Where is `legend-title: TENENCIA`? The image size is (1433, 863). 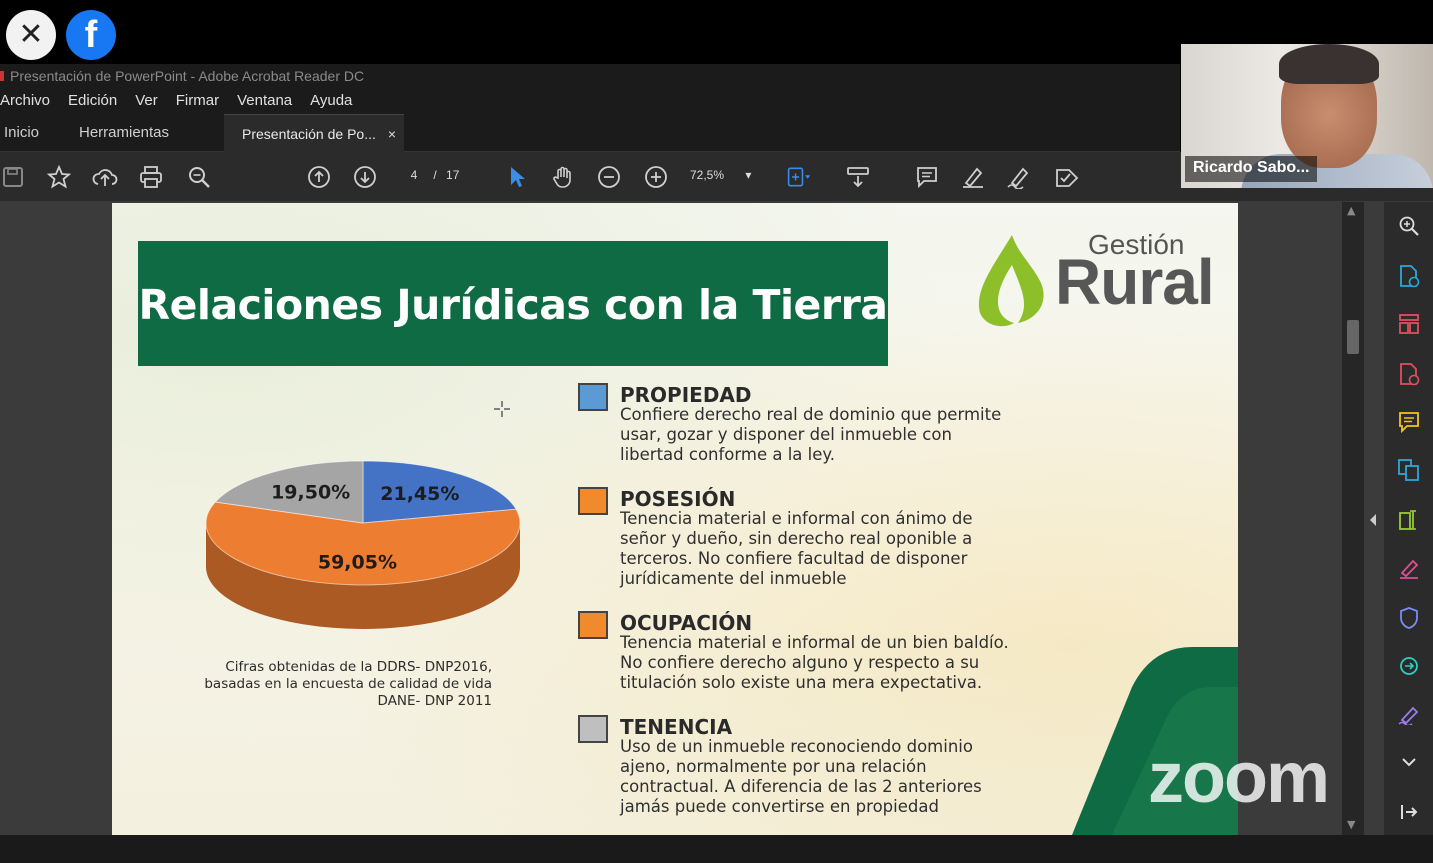 legend-title: TENENCIA is located at coordinates (676, 727).